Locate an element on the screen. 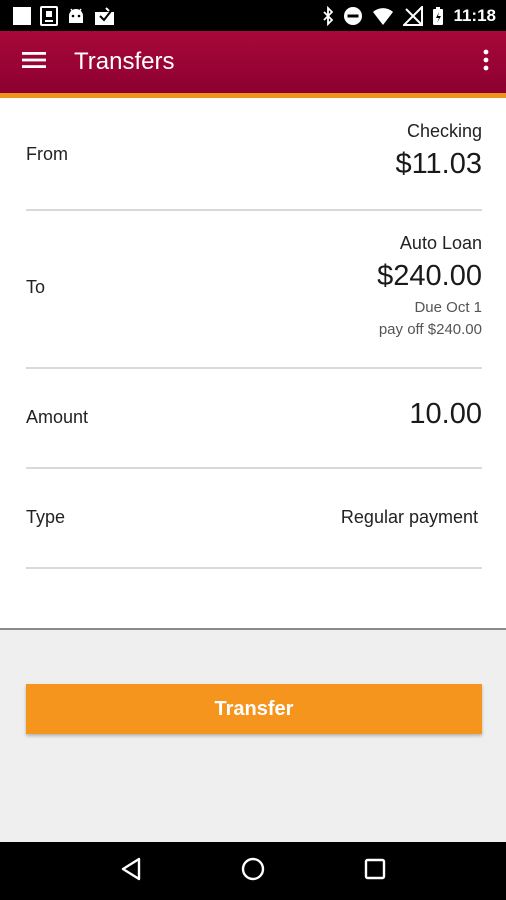 The image size is (506, 900). type-value: Regular payment is located at coordinates (409, 517).